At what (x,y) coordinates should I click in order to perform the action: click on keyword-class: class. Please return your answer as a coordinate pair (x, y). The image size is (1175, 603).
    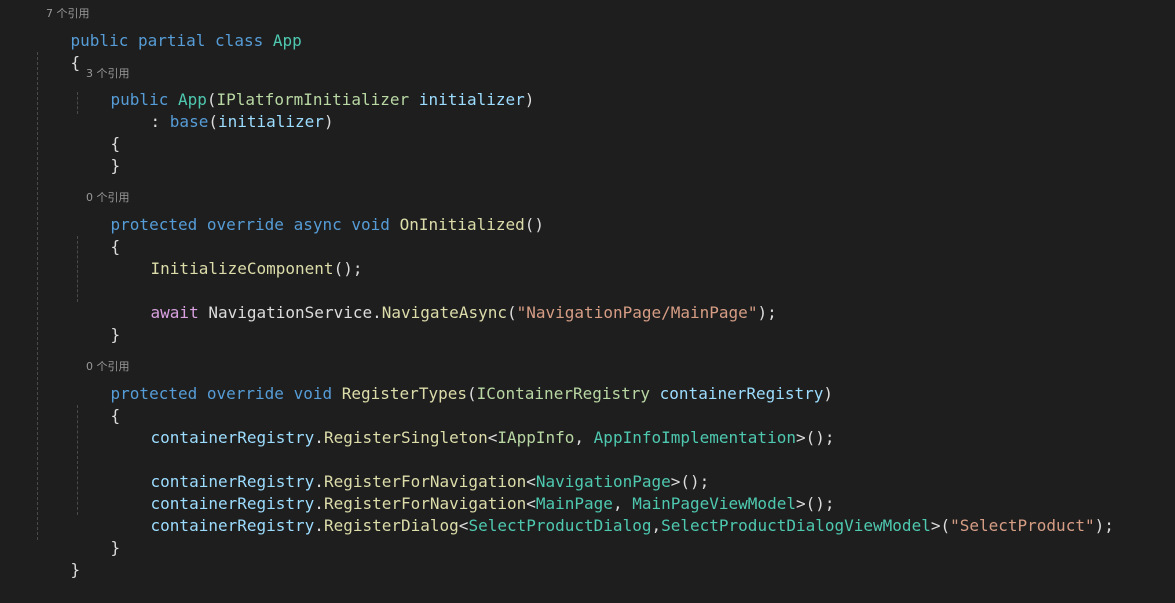
    Looking at the image, I should click on (239, 40).